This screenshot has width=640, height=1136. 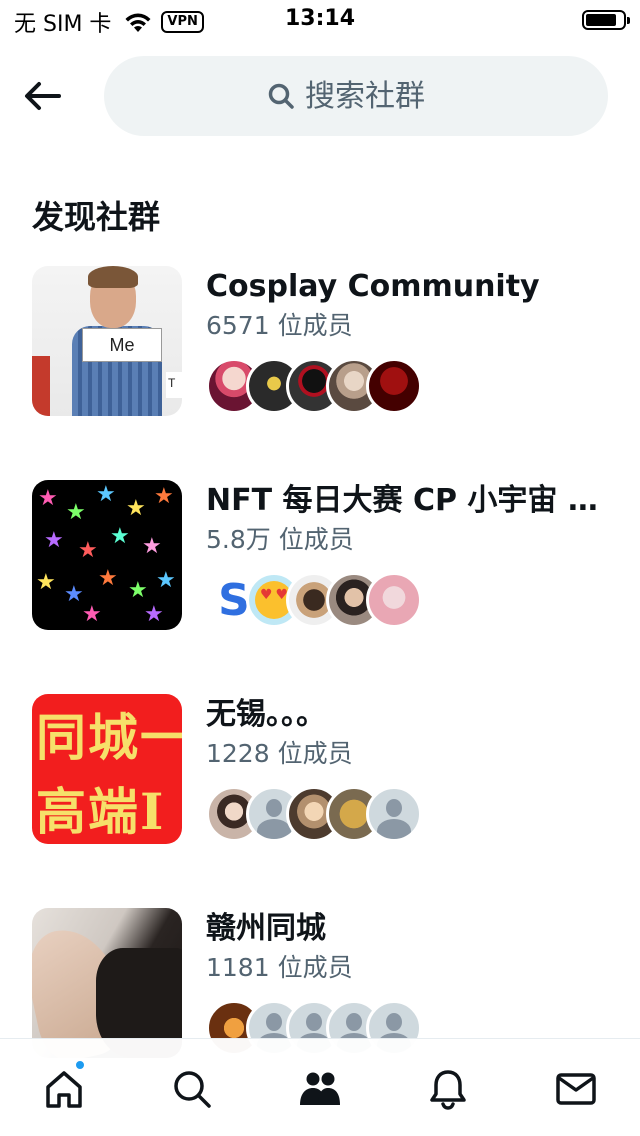 I want to click on community-info: 赣州同城 1181 位成员, so click(x=411, y=982).